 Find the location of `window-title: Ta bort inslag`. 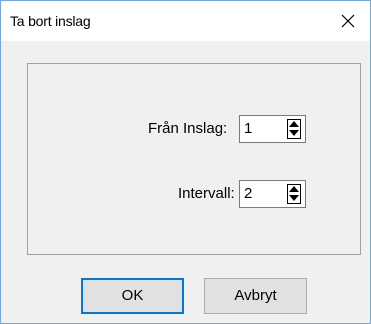

window-title: Ta bort inslag is located at coordinates (50, 21).